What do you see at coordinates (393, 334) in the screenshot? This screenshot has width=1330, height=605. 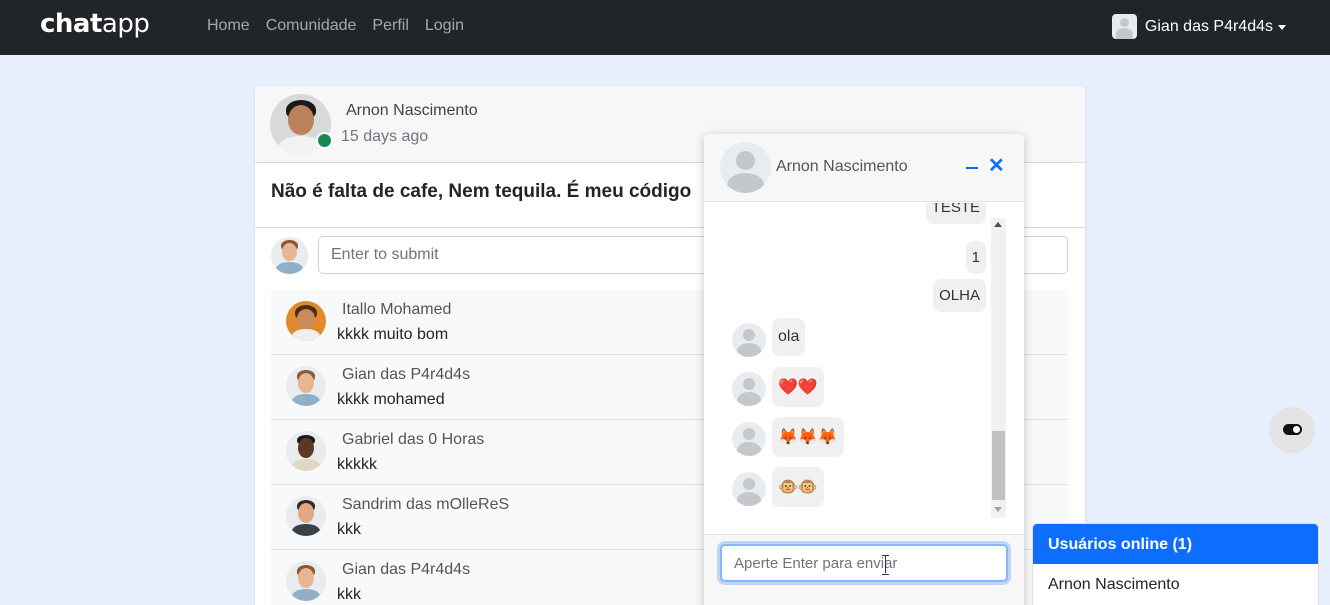 I see `comment-text: kkkk muito bom` at bounding box center [393, 334].